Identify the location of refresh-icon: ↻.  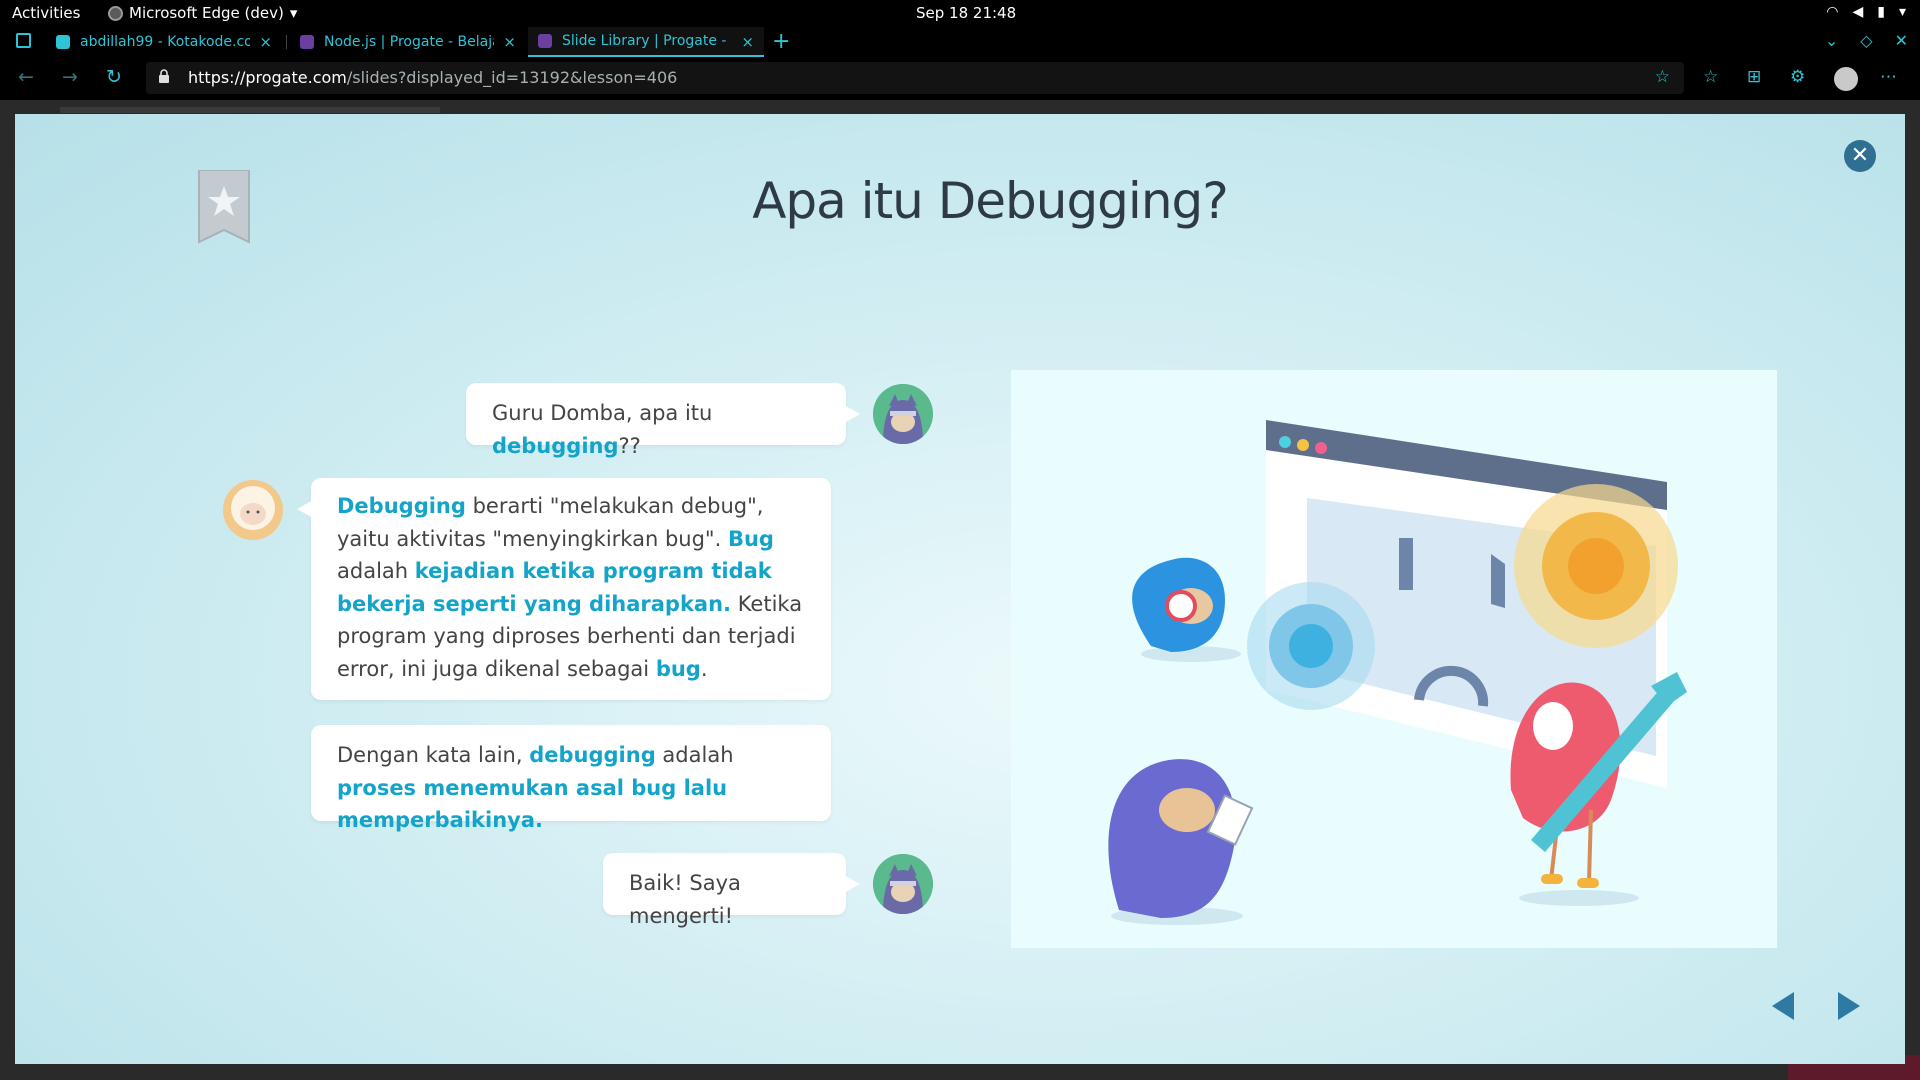
(114, 77).